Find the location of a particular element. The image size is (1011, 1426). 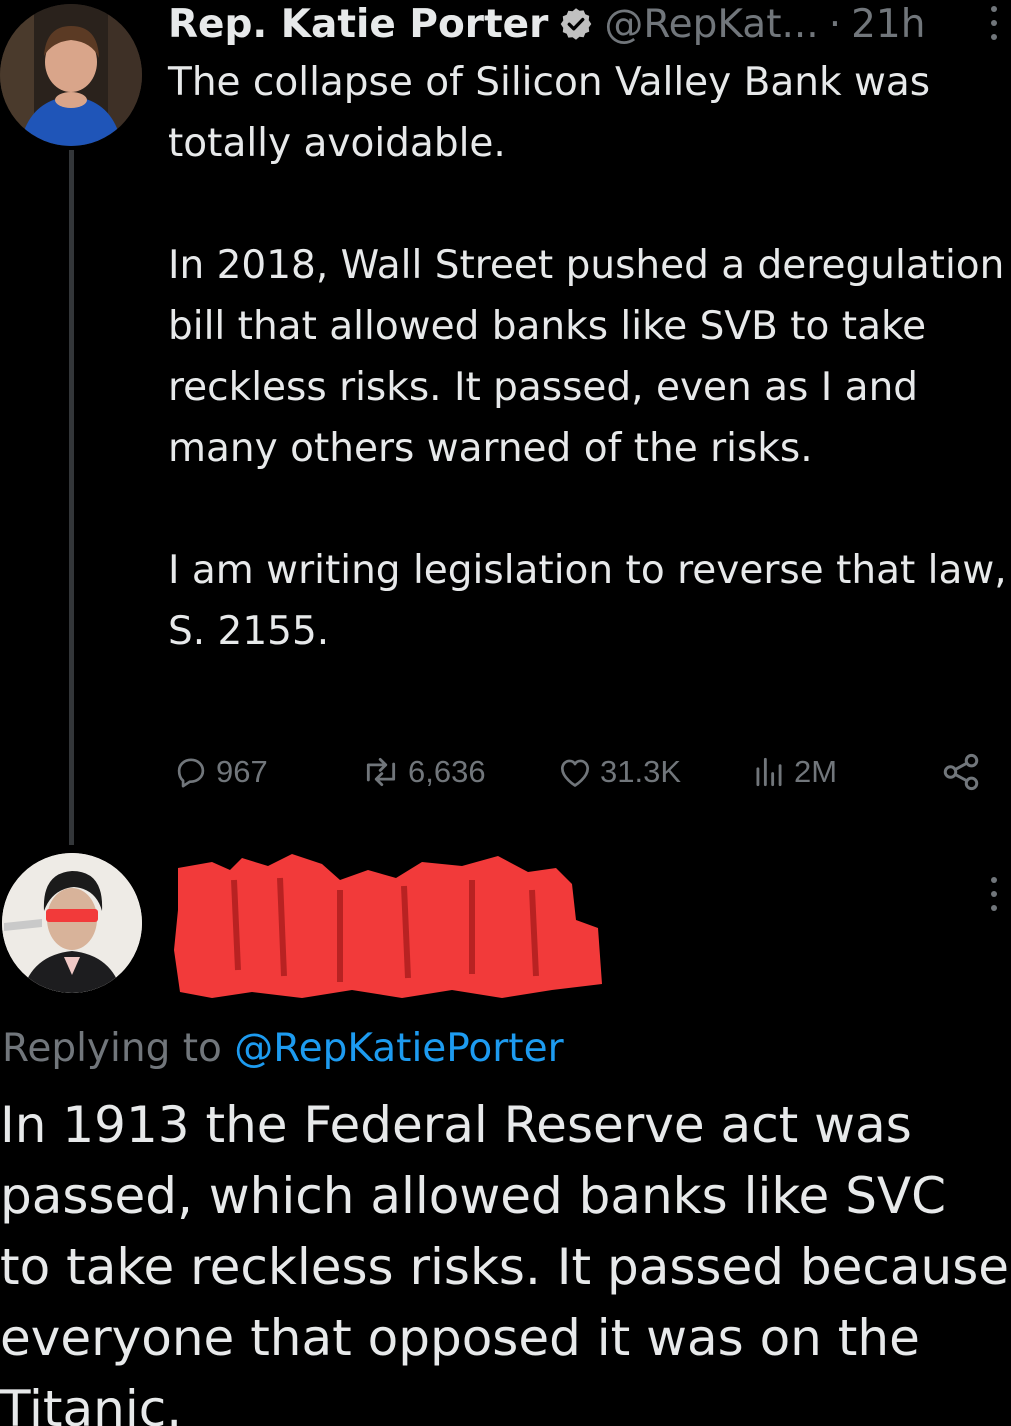

share-button is located at coordinates (961, 772).